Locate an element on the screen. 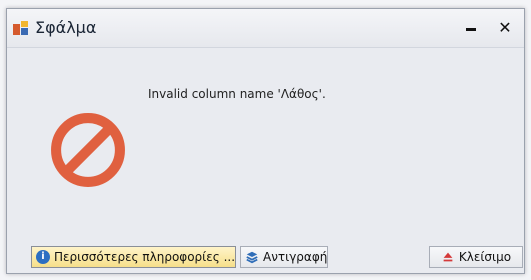 This screenshot has height=280, width=531. close-window-button: ✕ is located at coordinates (505, 28).